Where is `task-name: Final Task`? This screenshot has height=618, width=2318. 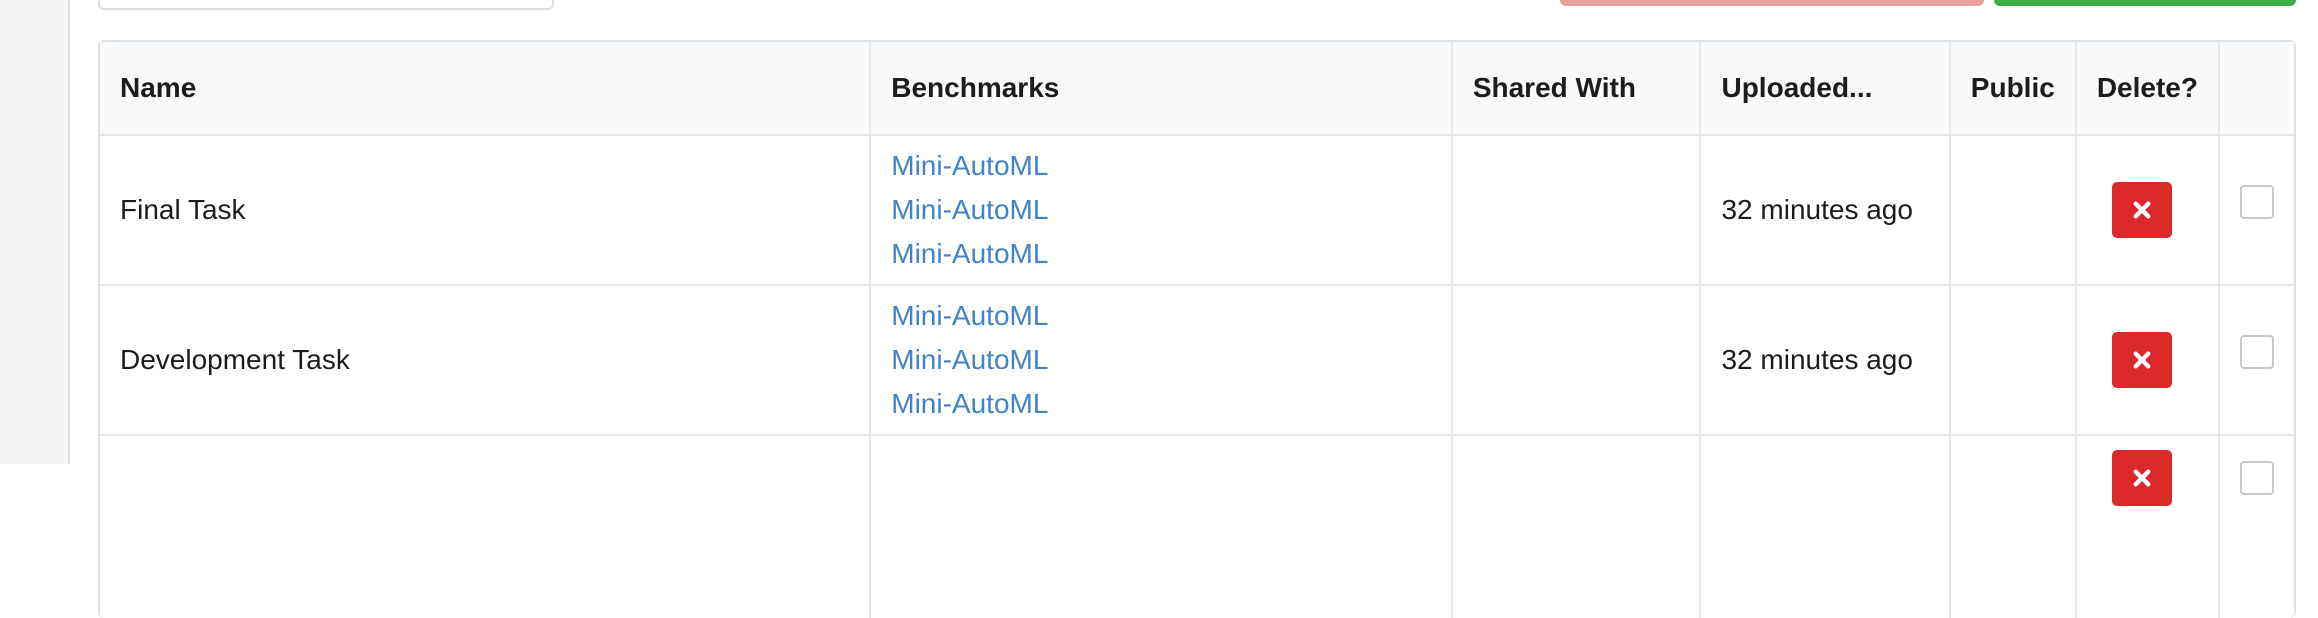 task-name: Final Task is located at coordinates (485, 209).